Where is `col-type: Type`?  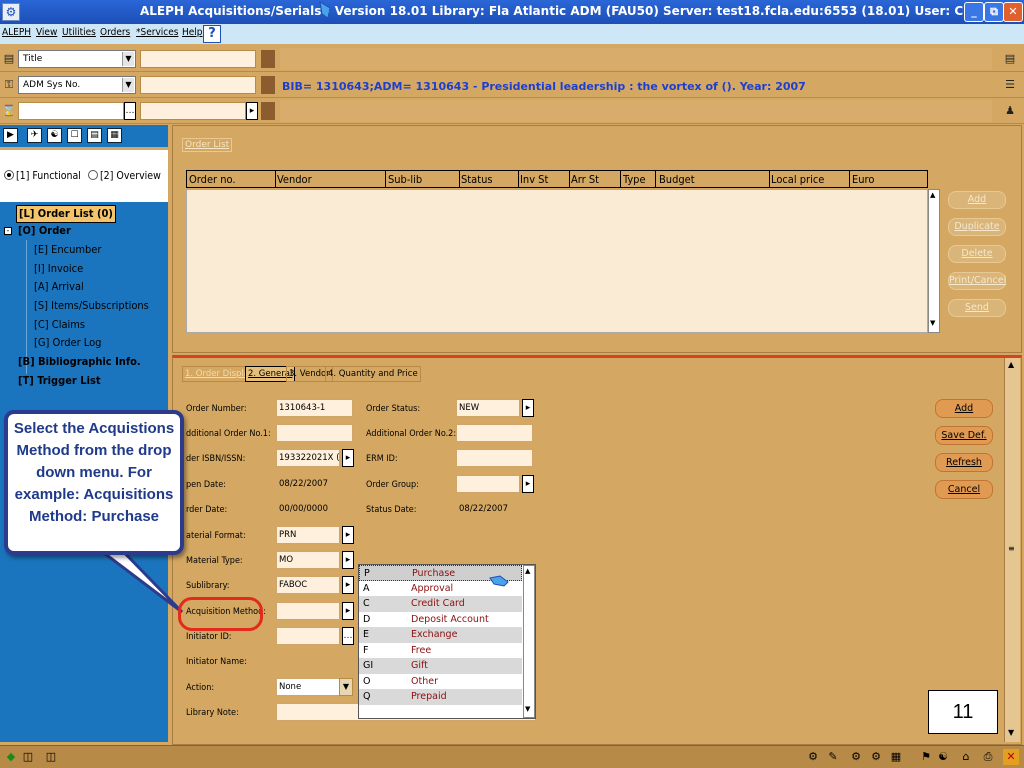 col-type: Type is located at coordinates (634, 179).